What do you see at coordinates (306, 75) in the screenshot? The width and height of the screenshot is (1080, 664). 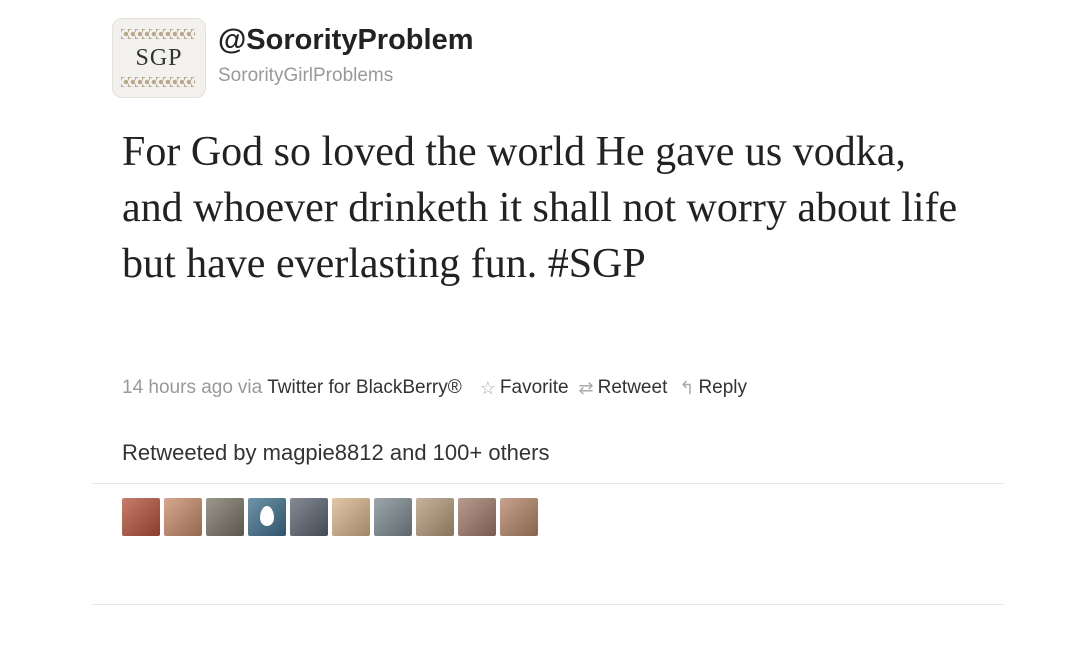 I see `full-name: SororityGirlProblems` at bounding box center [306, 75].